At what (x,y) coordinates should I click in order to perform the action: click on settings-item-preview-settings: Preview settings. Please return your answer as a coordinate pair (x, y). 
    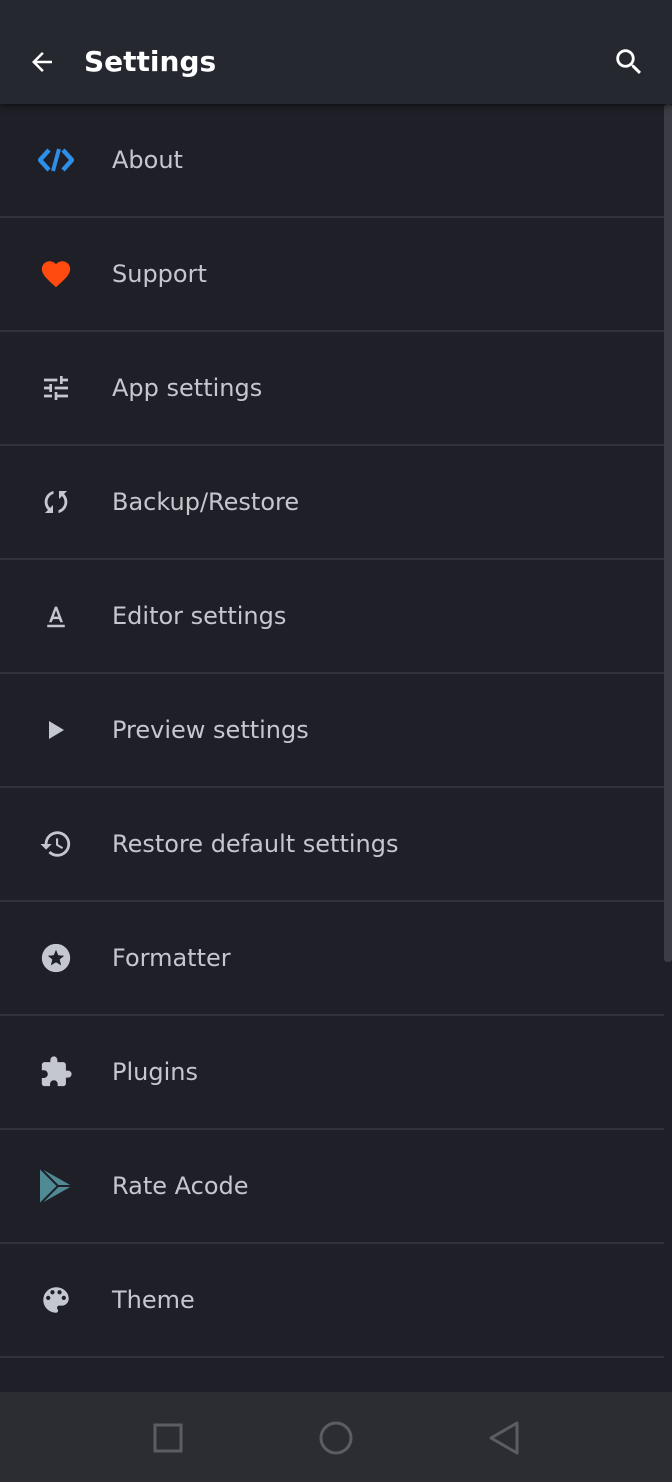
    Looking at the image, I should click on (332, 731).